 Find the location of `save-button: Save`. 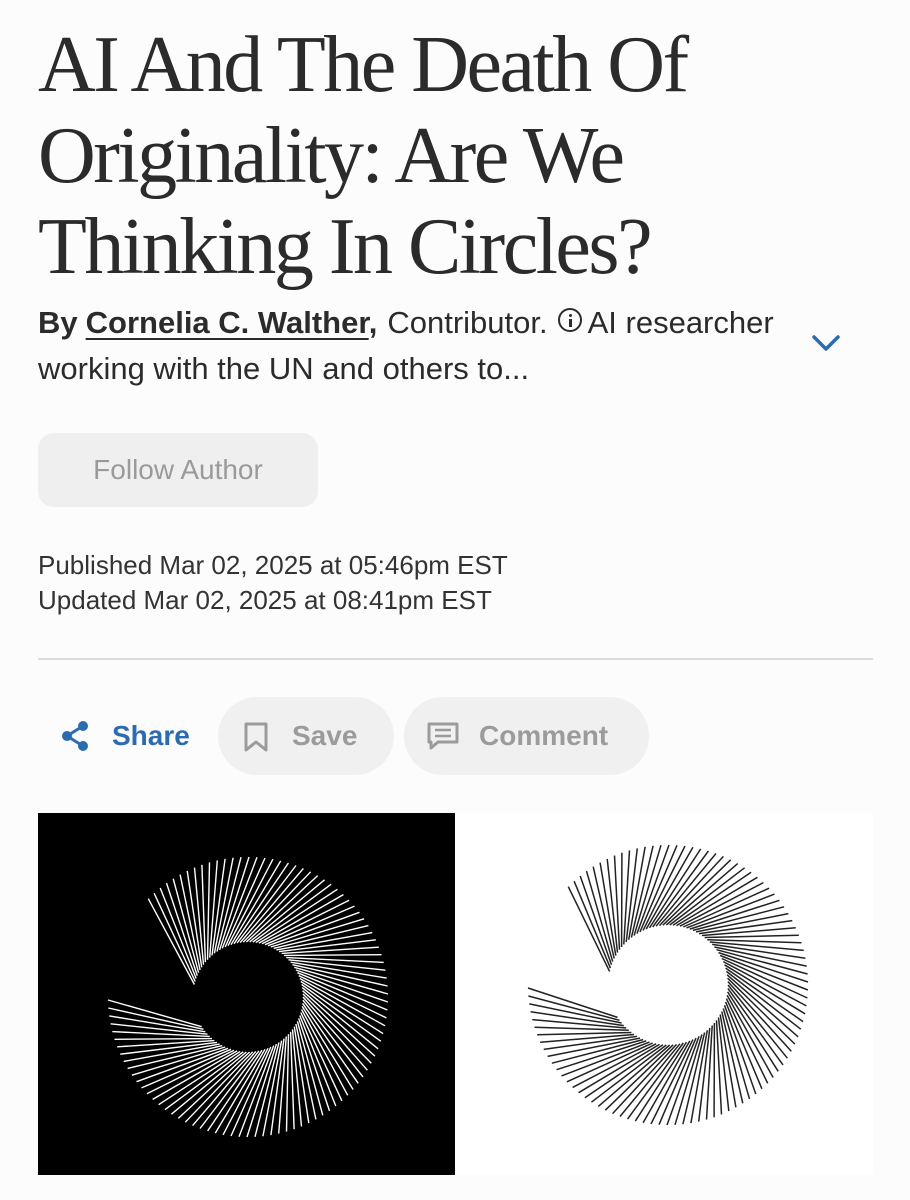

save-button: Save is located at coordinates (306, 736).